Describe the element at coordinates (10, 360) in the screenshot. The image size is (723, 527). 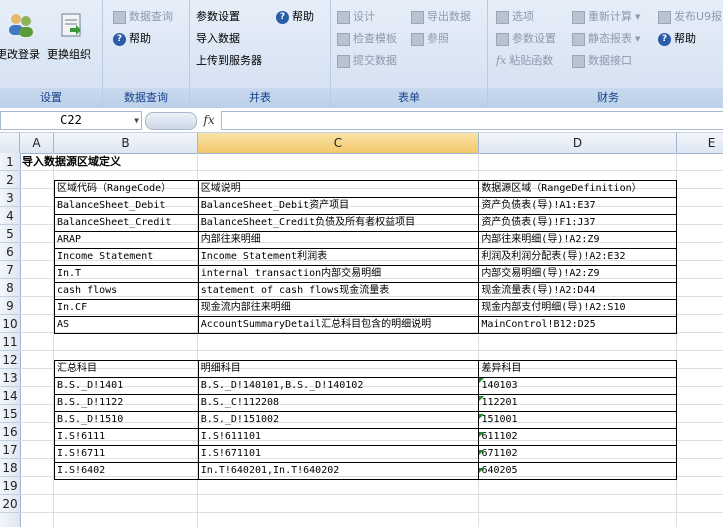
I see `row-header: 12` at that location.